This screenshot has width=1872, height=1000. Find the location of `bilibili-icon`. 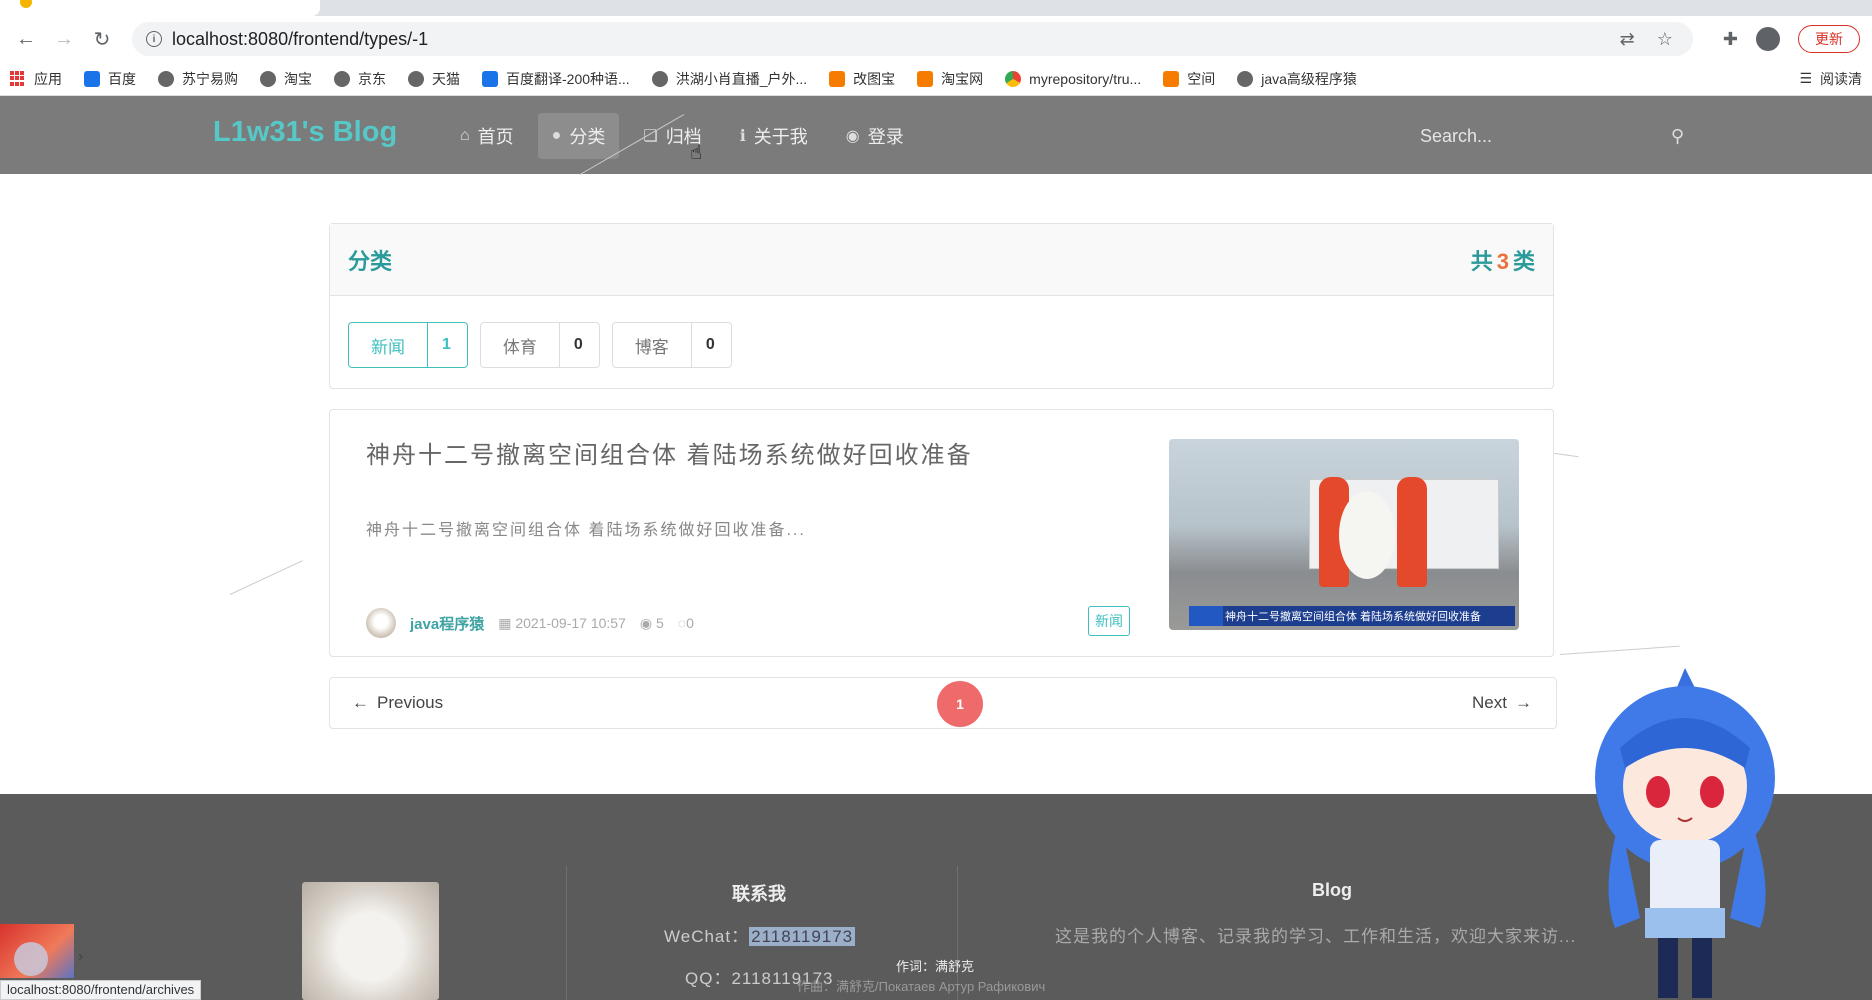

bilibili-icon is located at coordinates (1245, 78).